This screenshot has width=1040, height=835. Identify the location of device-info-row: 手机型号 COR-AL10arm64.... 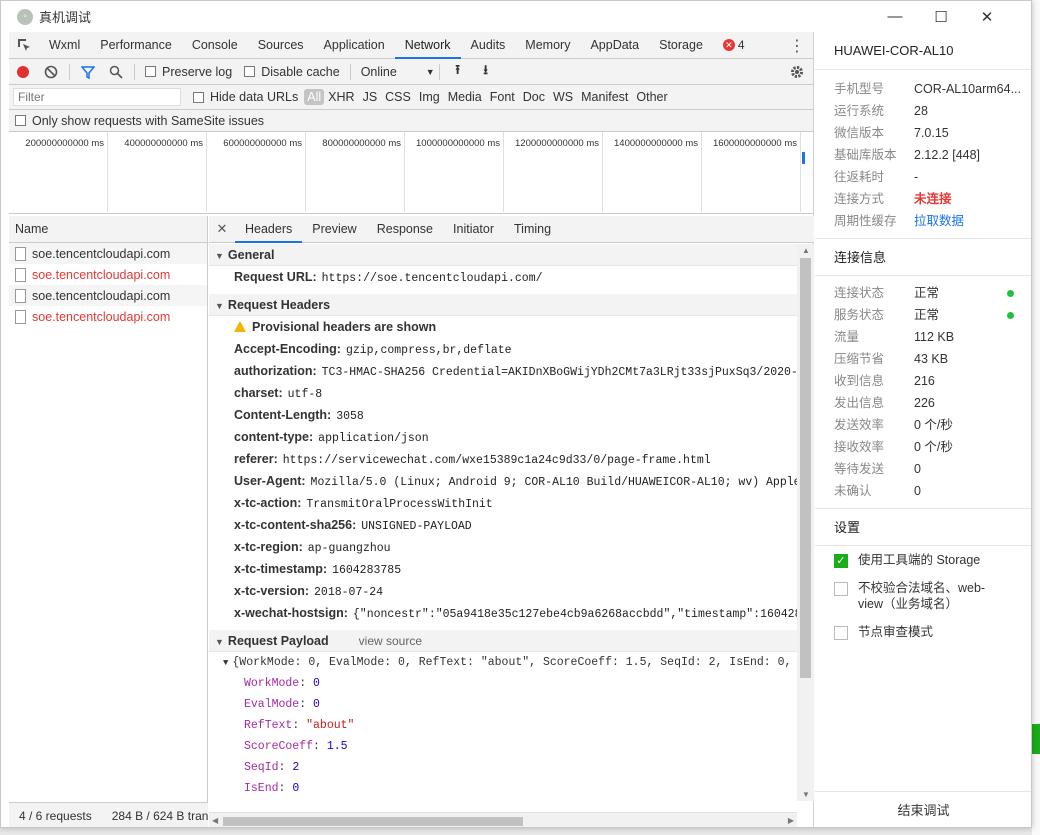
(923, 89).